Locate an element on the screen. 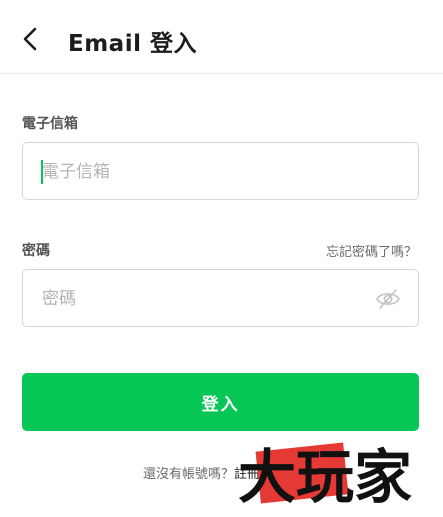 The height and width of the screenshot is (517, 443). password-field-box is located at coordinates (220, 298).